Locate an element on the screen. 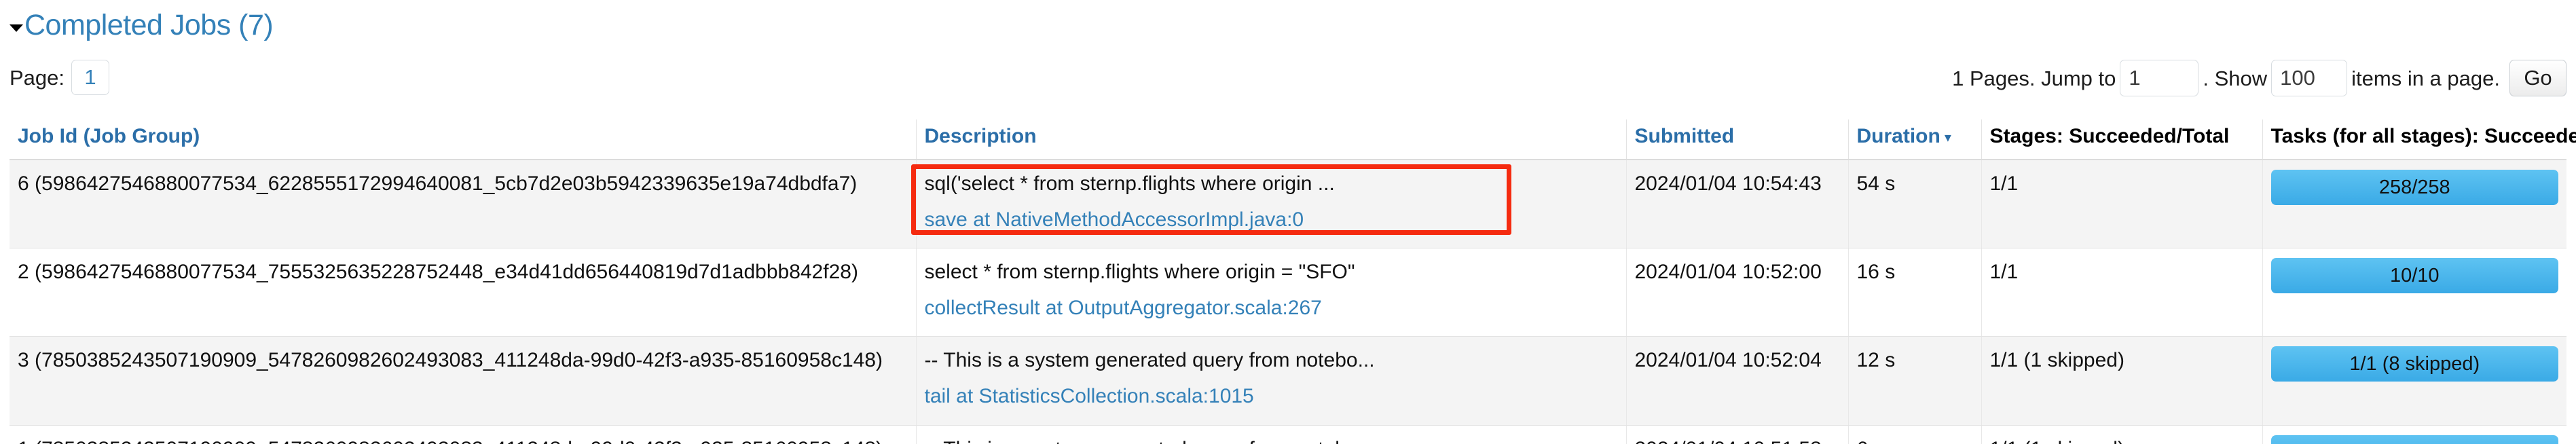  column-header-description: Description is located at coordinates (1270, 140).